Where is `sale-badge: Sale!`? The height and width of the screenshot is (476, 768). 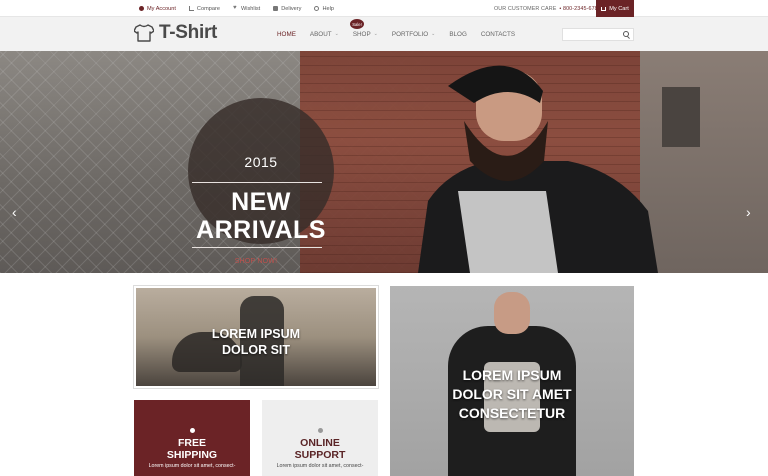
sale-badge: Sale! is located at coordinates (357, 24).